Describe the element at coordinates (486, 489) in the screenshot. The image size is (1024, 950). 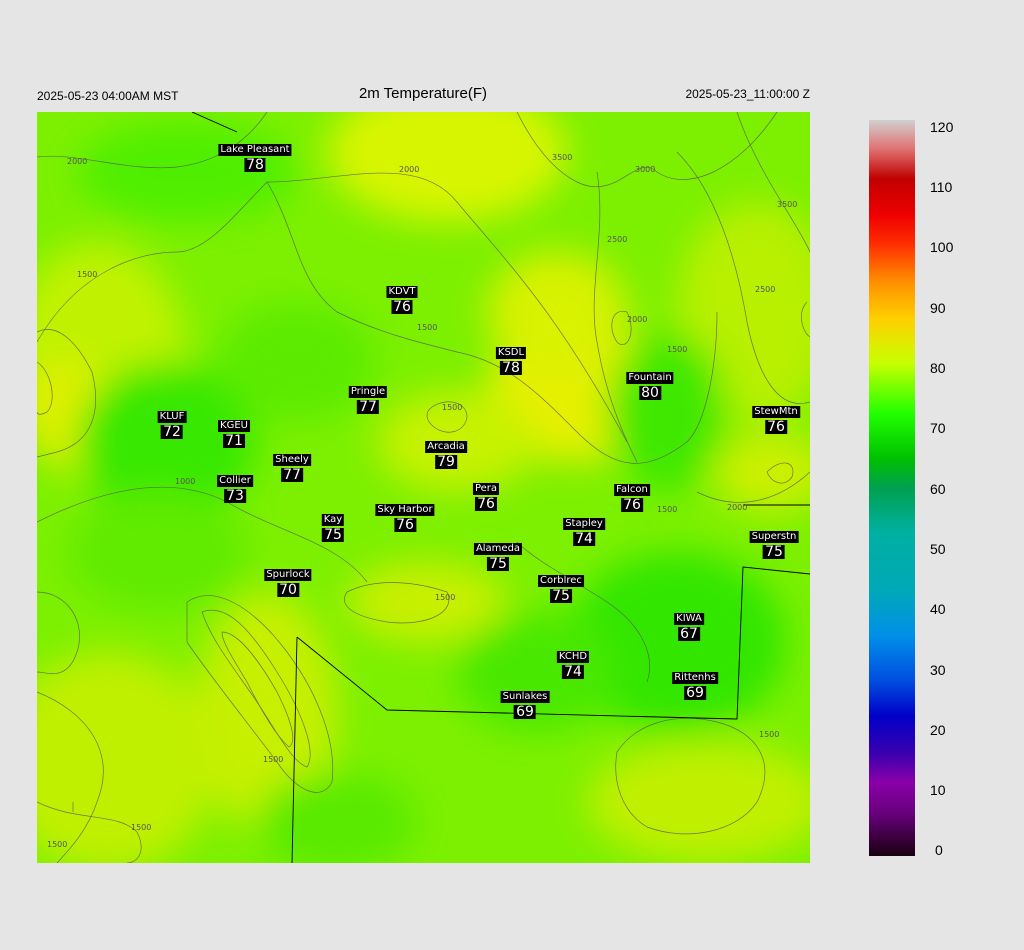
I see `station-name: Pera` at that location.